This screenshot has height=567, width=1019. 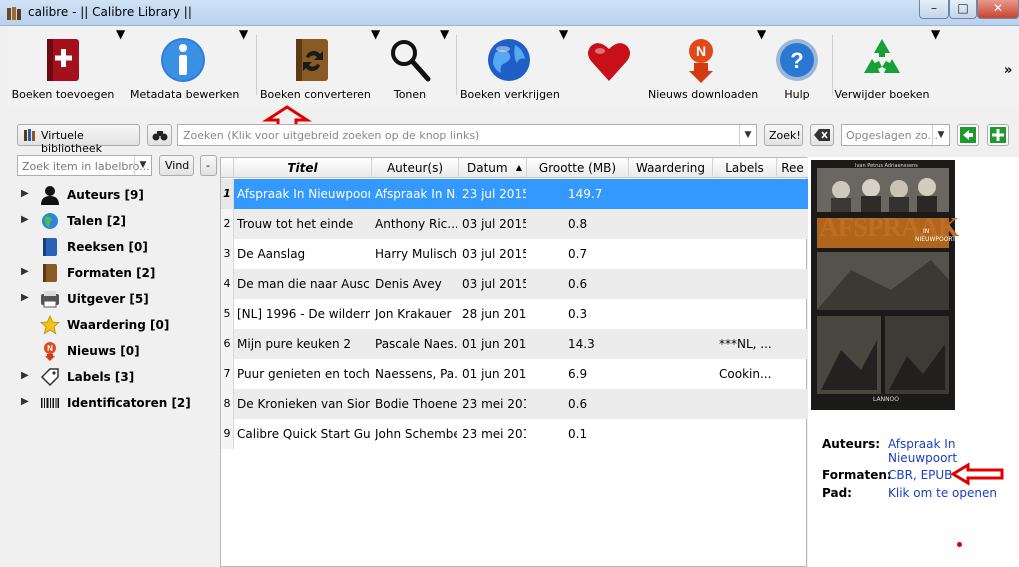 I want to click on cell-title: De Kronieken van Sion, so click(x=303, y=404).